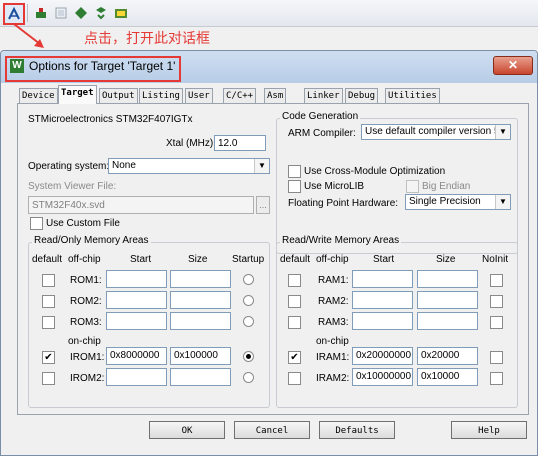 The width and height of the screenshot is (538, 456). I want to click on ram3-size-input, so click(447, 321).